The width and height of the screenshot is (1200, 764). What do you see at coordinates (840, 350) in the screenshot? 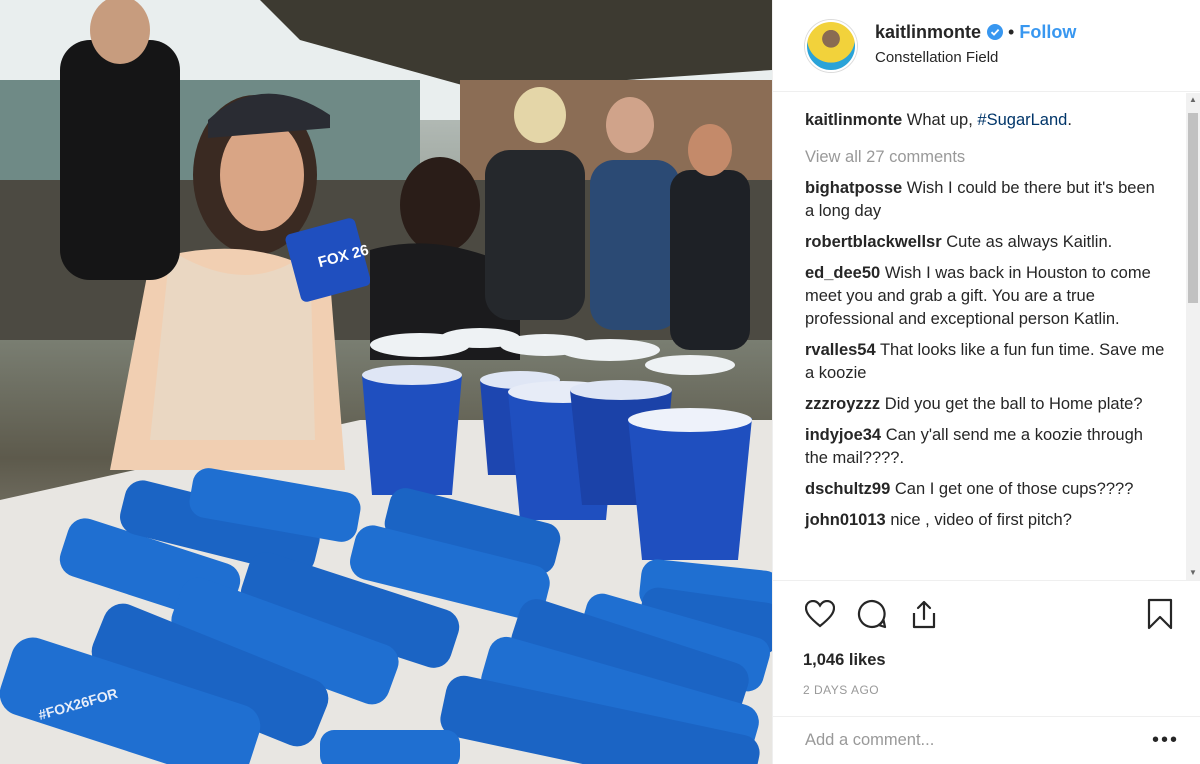
I see `comment-username: rvalles54` at bounding box center [840, 350].